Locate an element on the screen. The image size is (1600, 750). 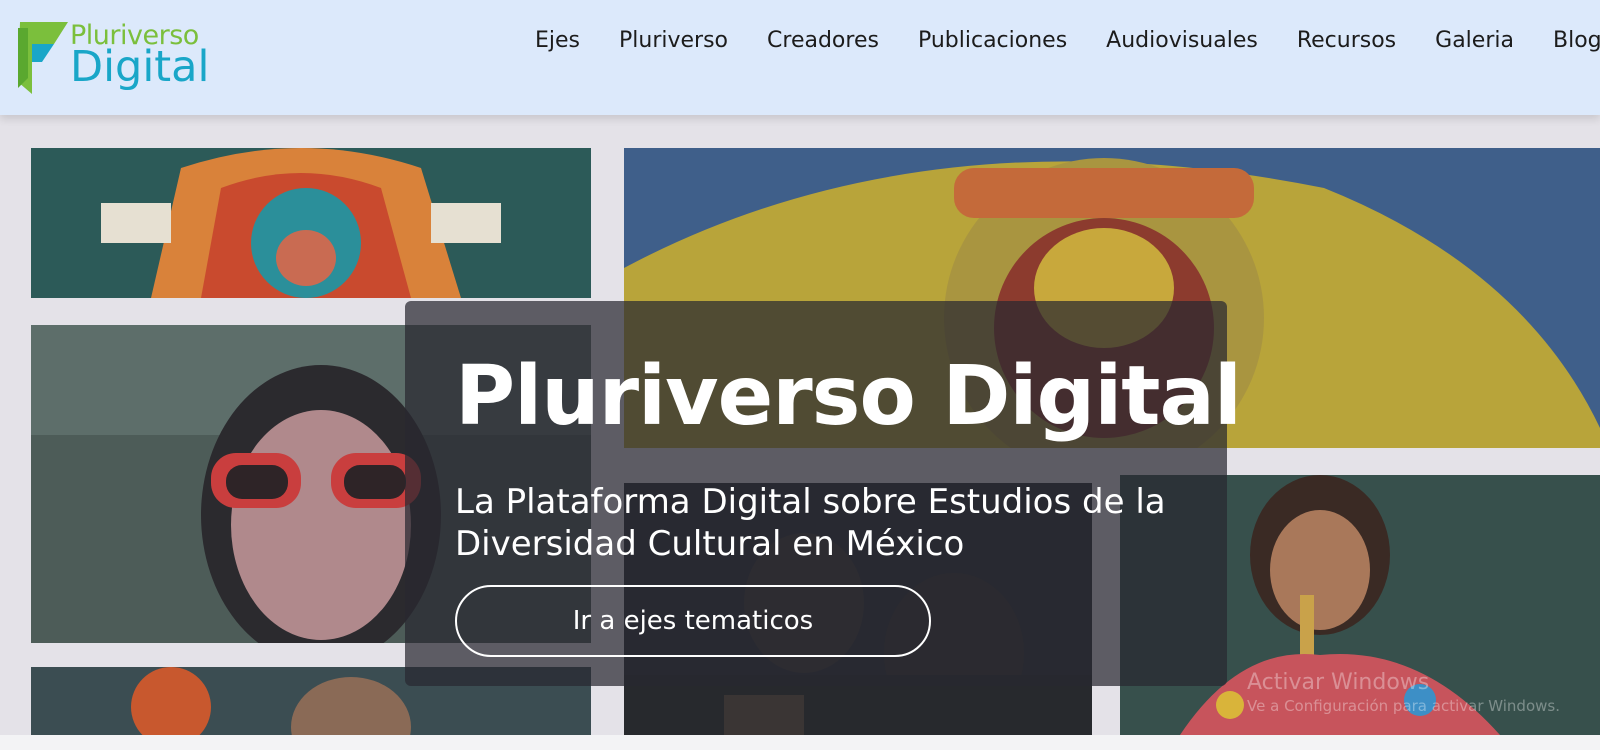
watermark-title: Activar Windows is located at coordinates (1338, 682).